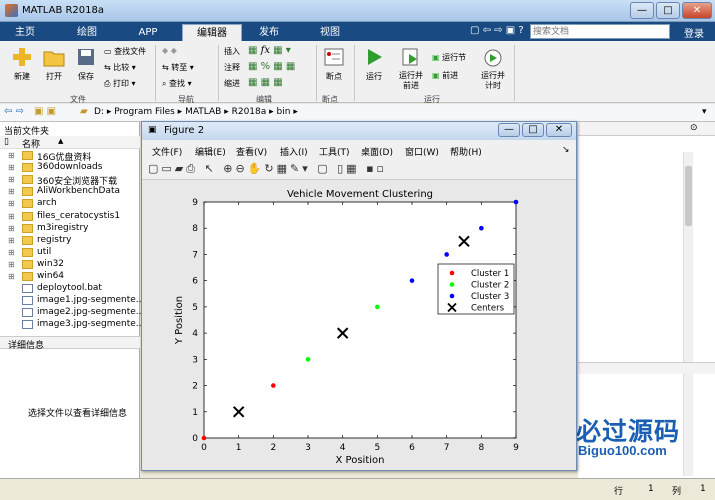 The width and height of the screenshot is (715, 500). I want to click on run-advance-icon, so click(410, 57).